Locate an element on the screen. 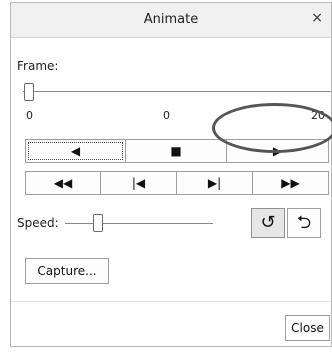 The height and width of the screenshot is (354, 332). speed-slider-track is located at coordinates (139, 223).